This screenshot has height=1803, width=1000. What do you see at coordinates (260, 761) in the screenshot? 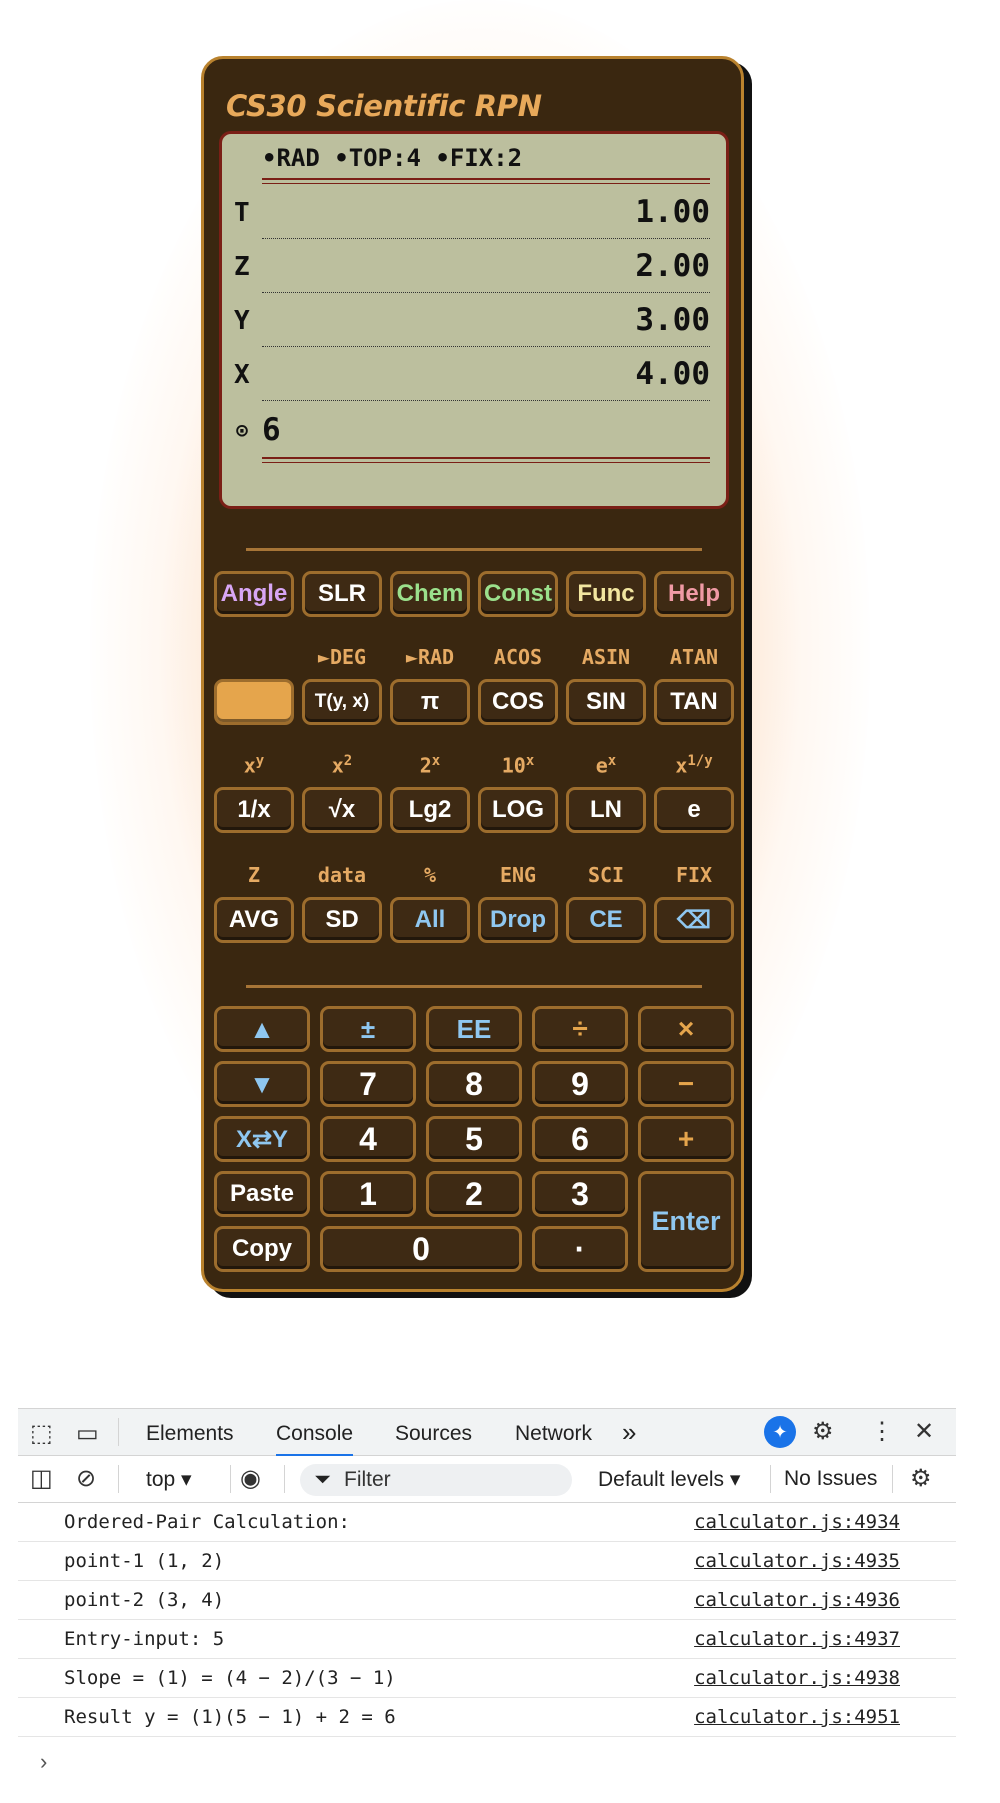
I see `alt-sup: y` at bounding box center [260, 761].